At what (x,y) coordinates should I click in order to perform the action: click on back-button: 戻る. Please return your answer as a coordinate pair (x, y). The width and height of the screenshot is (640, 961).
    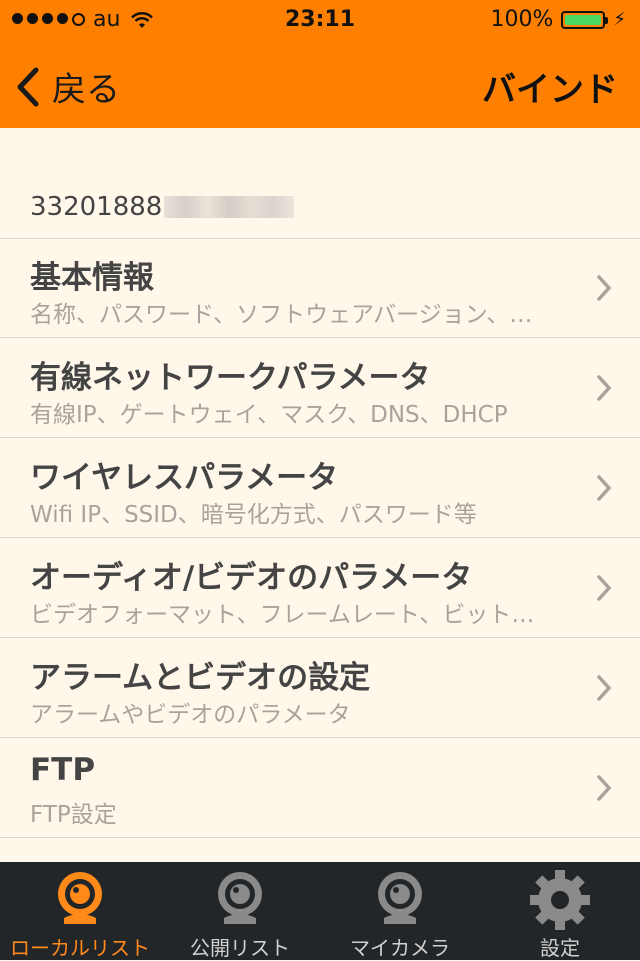
    Looking at the image, I should click on (67, 86).